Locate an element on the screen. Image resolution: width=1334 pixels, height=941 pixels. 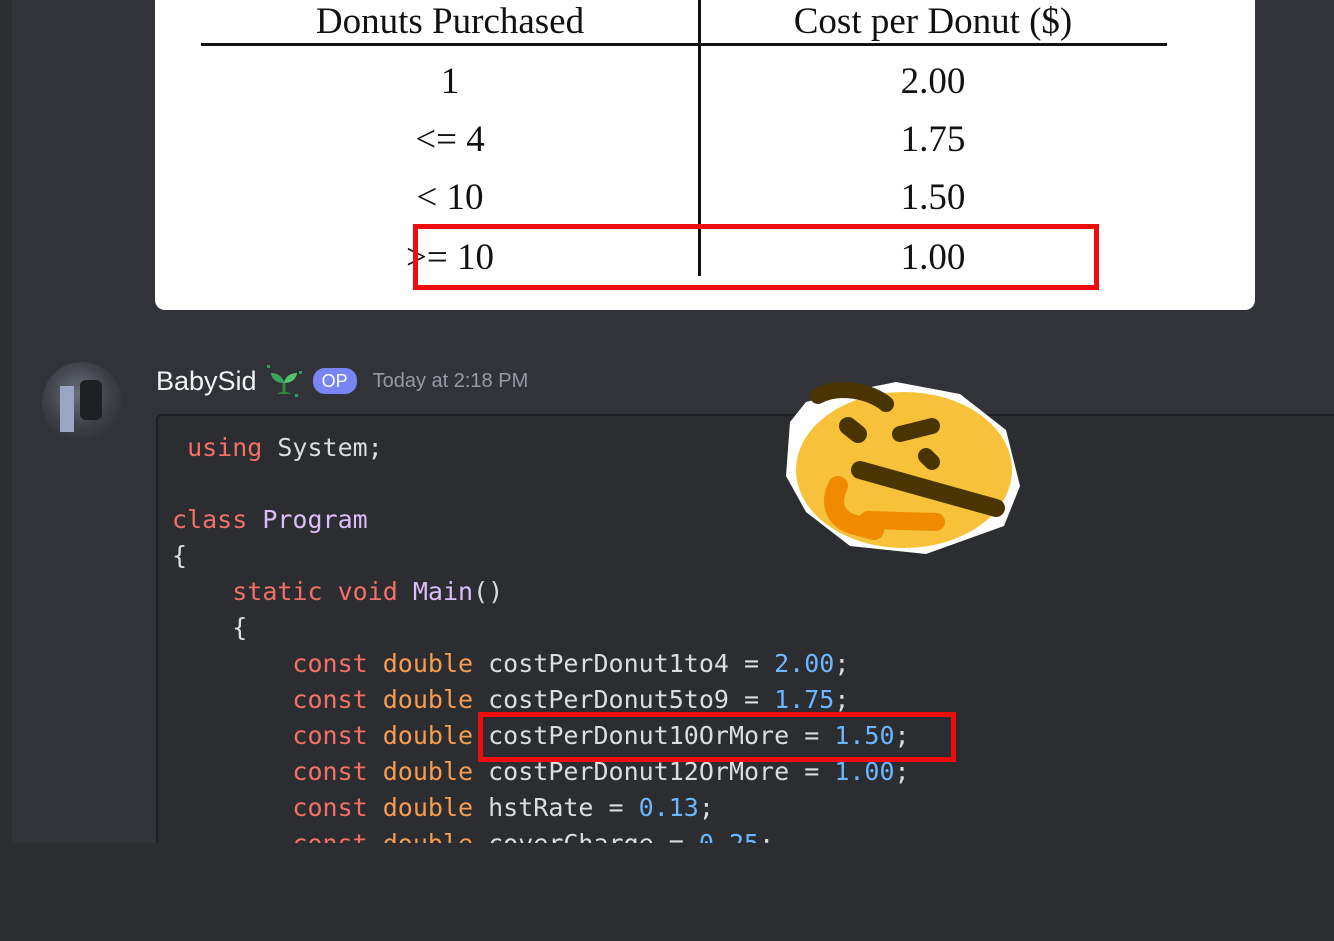
code-number: 0.13 is located at coordinates (668, 807).